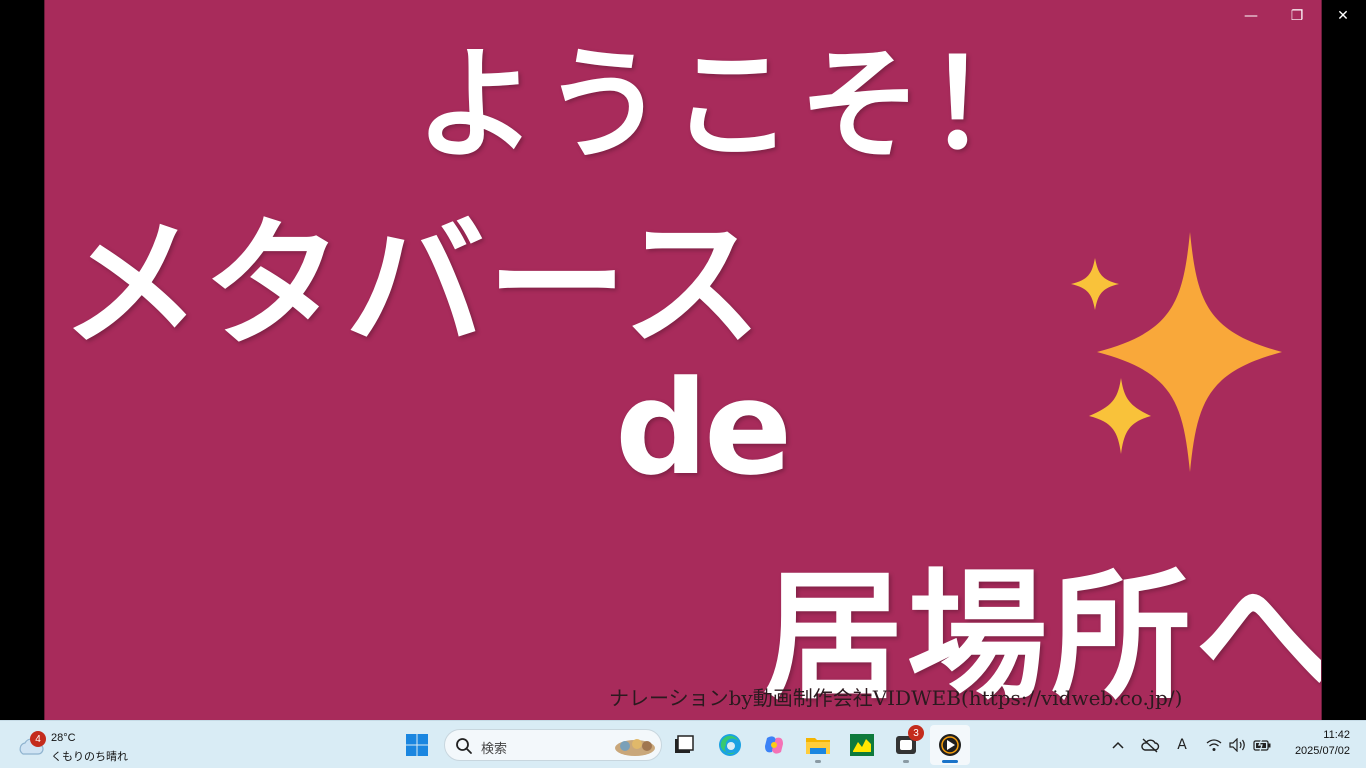  I want to click on task-view-icon, so click(684, 744).